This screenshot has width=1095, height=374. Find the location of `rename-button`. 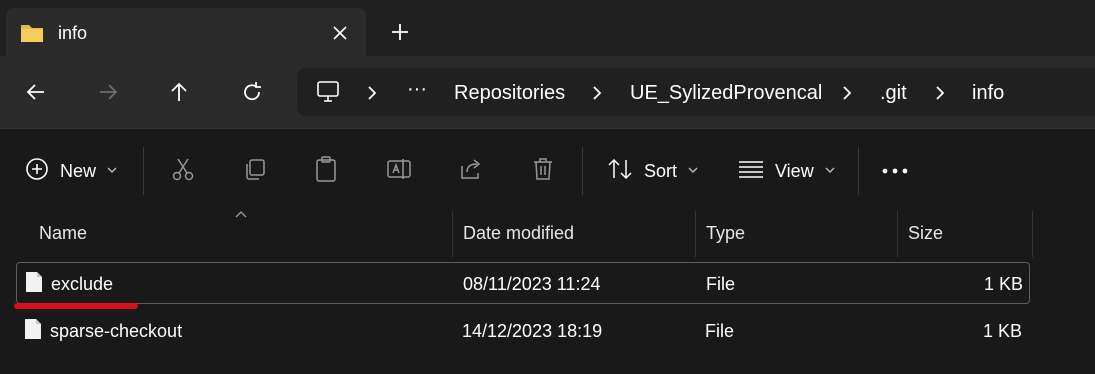

rename-button is located at coordinates (399, 171).